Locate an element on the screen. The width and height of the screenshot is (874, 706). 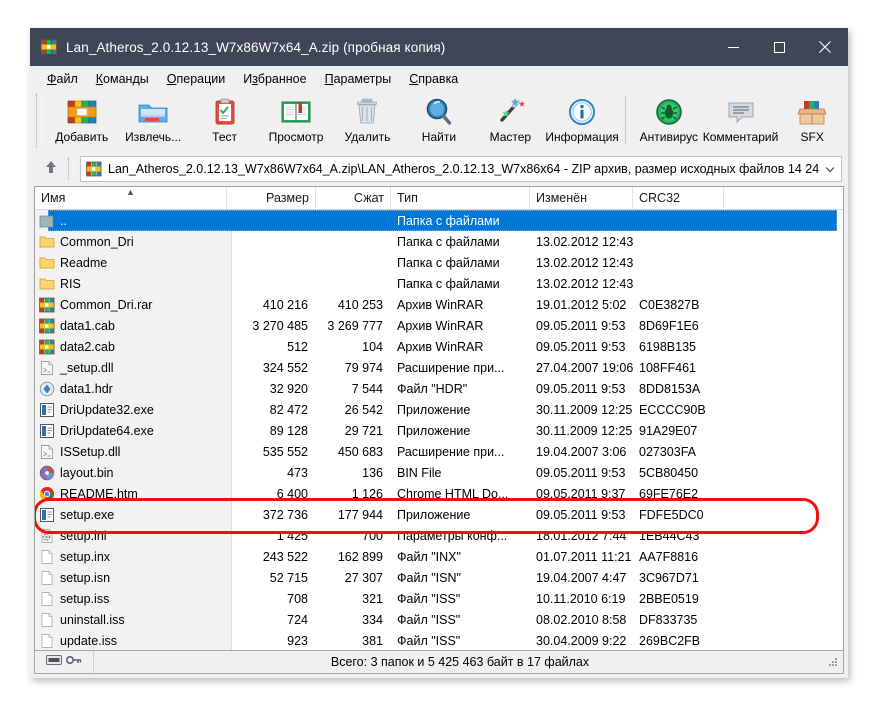
resize-grip is located at coordinates (833, 662).